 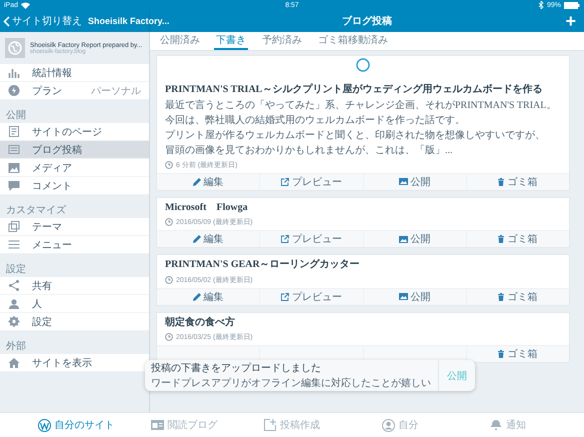 What do you see at coordinates (25, 5) in the screenshot?
I see `wifi-icon` at bounding box center [25, 5].